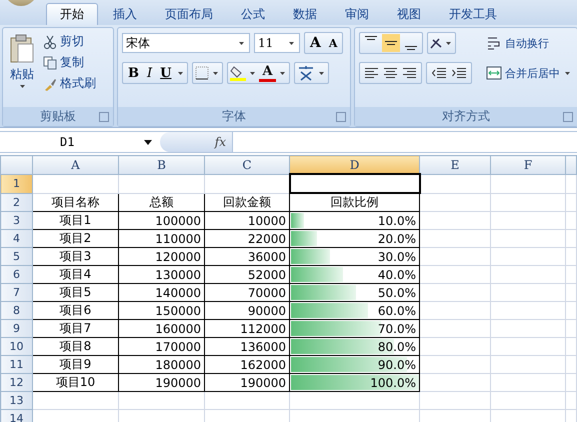 Image resolution: width=577 pixels, height=422 pixels. Describe the element at coordinates (473, 14) in the screenshot. I see `ribbon-tab: 开发工具` at that location.